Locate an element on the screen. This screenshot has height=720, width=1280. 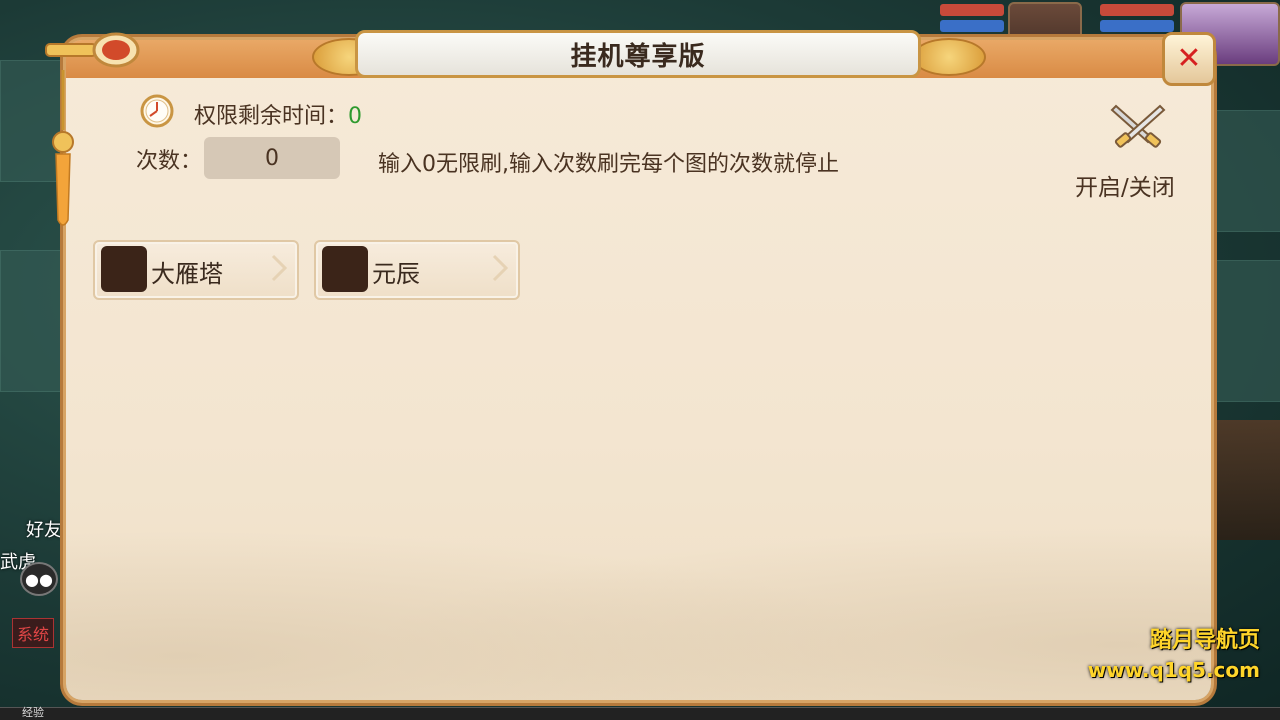
horn-icon is located at coordinates (92, 50).